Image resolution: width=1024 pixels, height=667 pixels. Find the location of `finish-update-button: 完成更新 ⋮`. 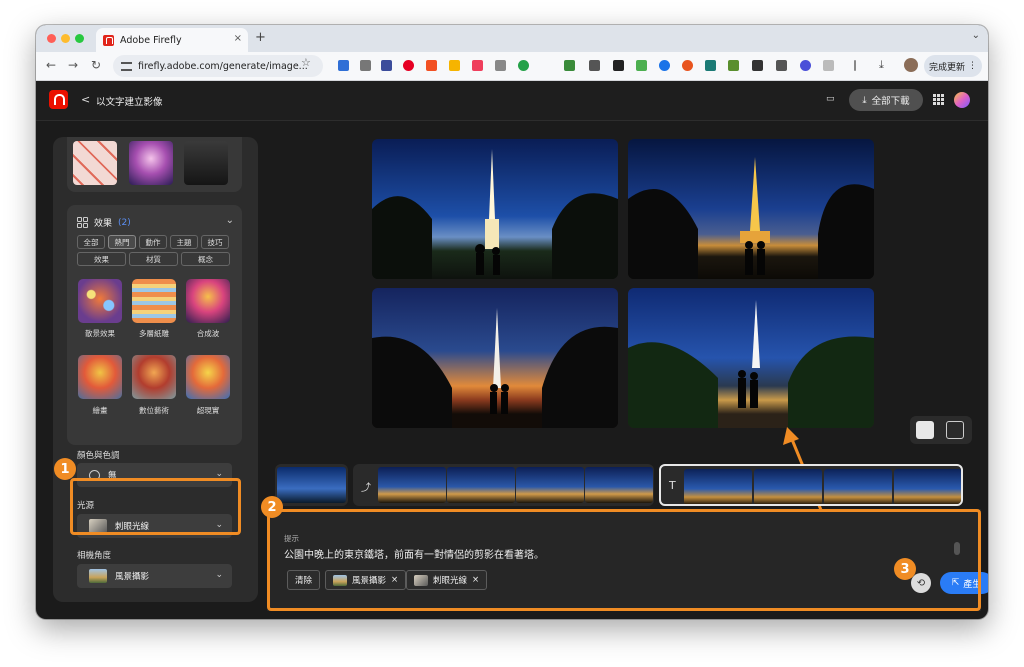

finish-update-button: 完成更新 ⋮ is located at coordinates (953, 66).